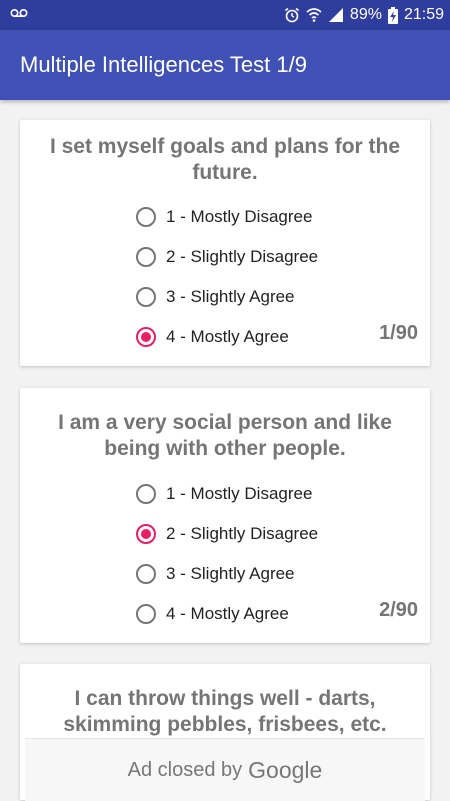 Image resolution: width=450 pixels, height=801 pixels. I want to click on page-title: Multiple Intelligences Test 1/9, so click(163, 64).